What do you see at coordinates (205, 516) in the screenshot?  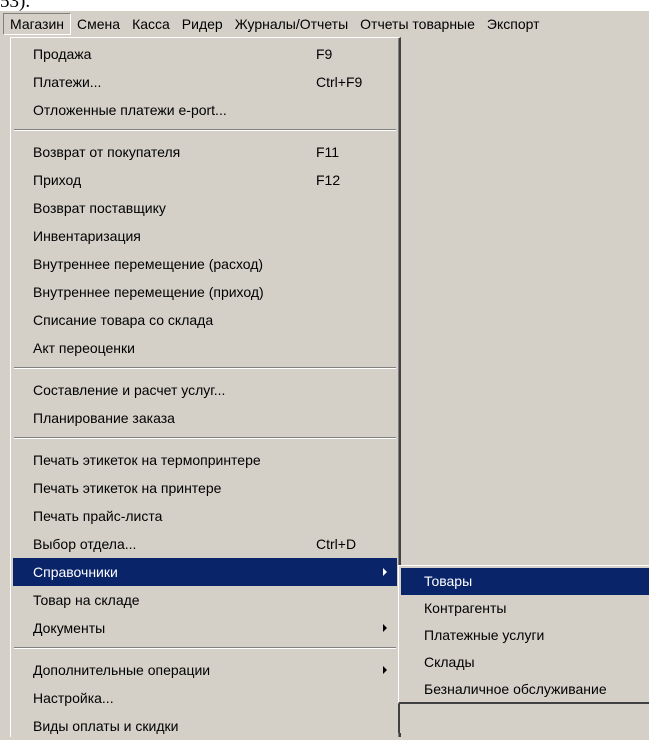 I see `menu-item: Печать прайс-листа` at bounding box center [205, 516].